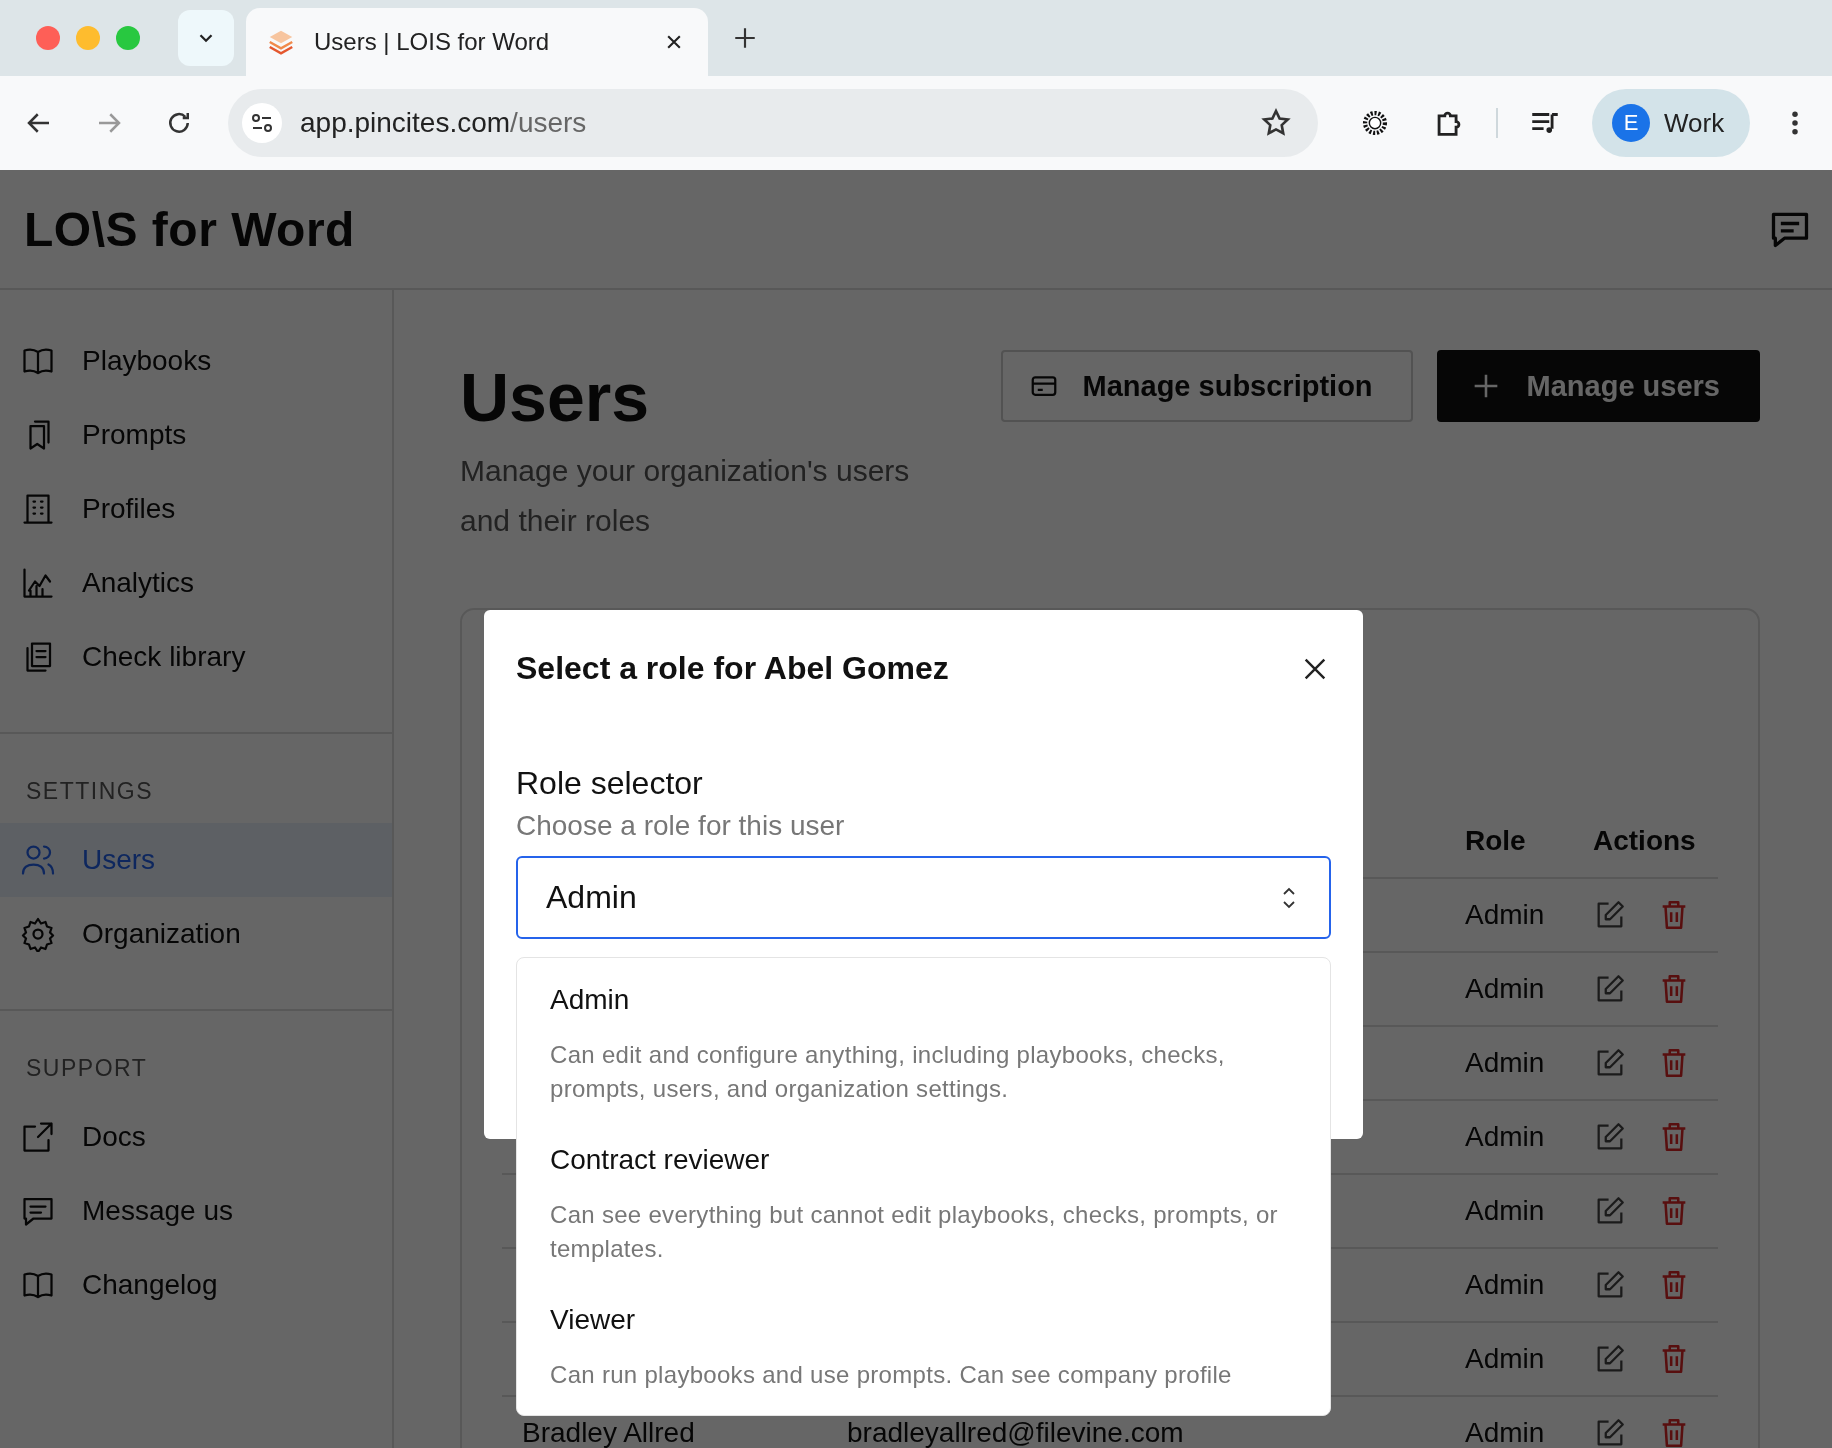 The image size is (1832, 1448). I want to click on table-cell: bradleyallred@filevine.com, so click(1015, 1432).